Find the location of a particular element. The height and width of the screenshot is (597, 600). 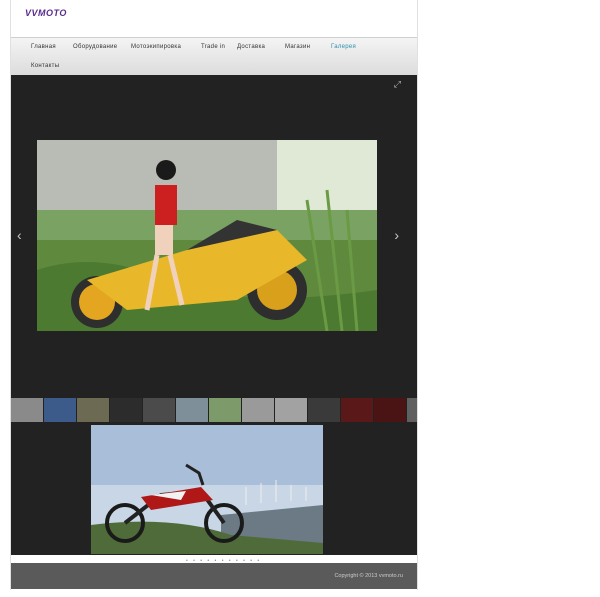

nav-item-home: Главная is located at coordinates (43, 47).